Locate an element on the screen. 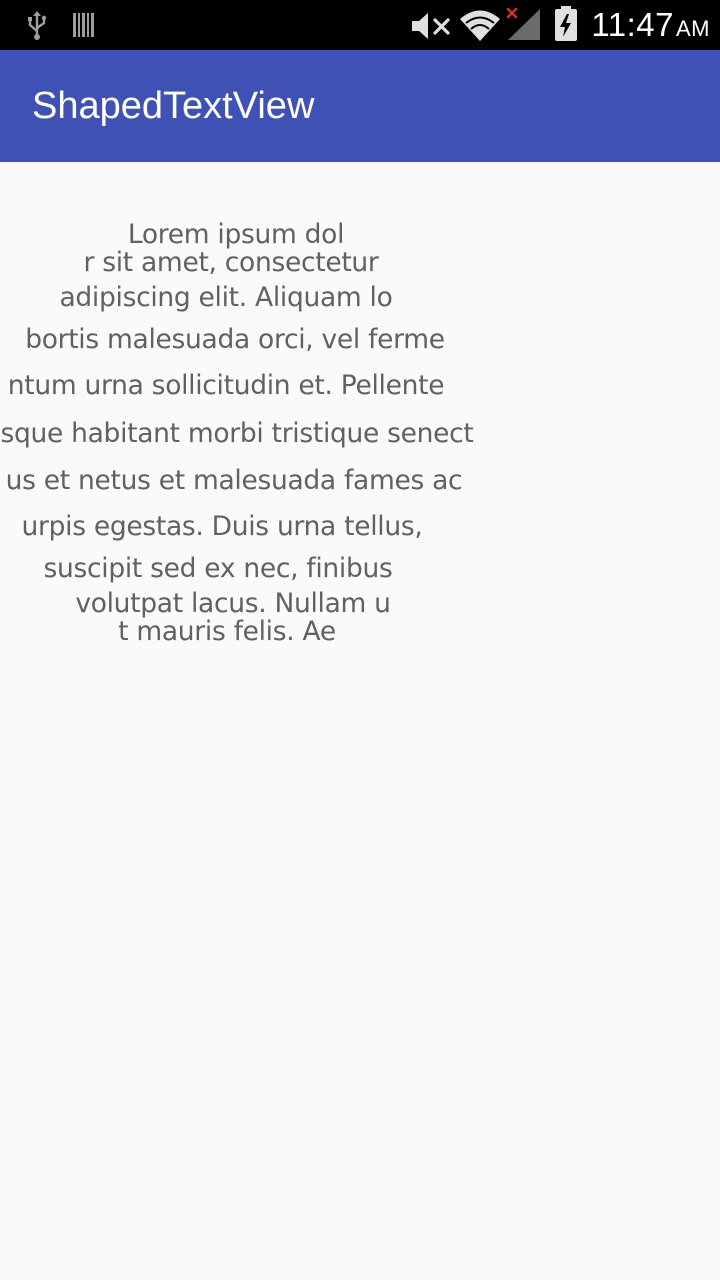 This screenshot has width=720, height=1280. shaped-text-line: volutpat lacus. Nullam u is located at coordinates (233, 603).